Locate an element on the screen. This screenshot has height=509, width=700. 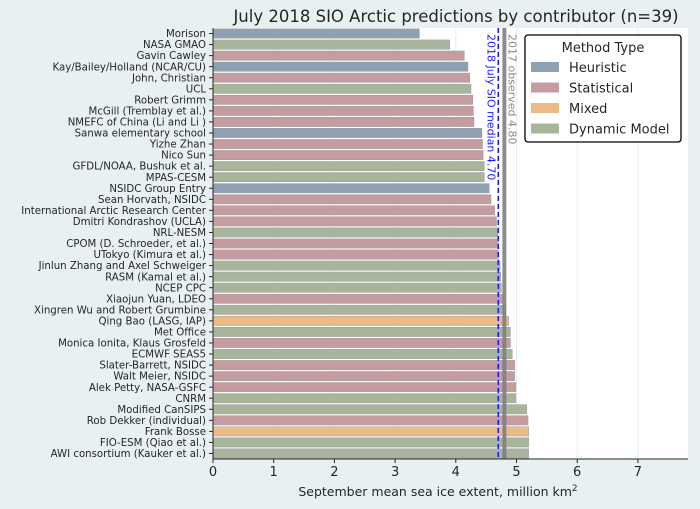
legend-label-statistical: Statistical is located at coordinates (601, 89).